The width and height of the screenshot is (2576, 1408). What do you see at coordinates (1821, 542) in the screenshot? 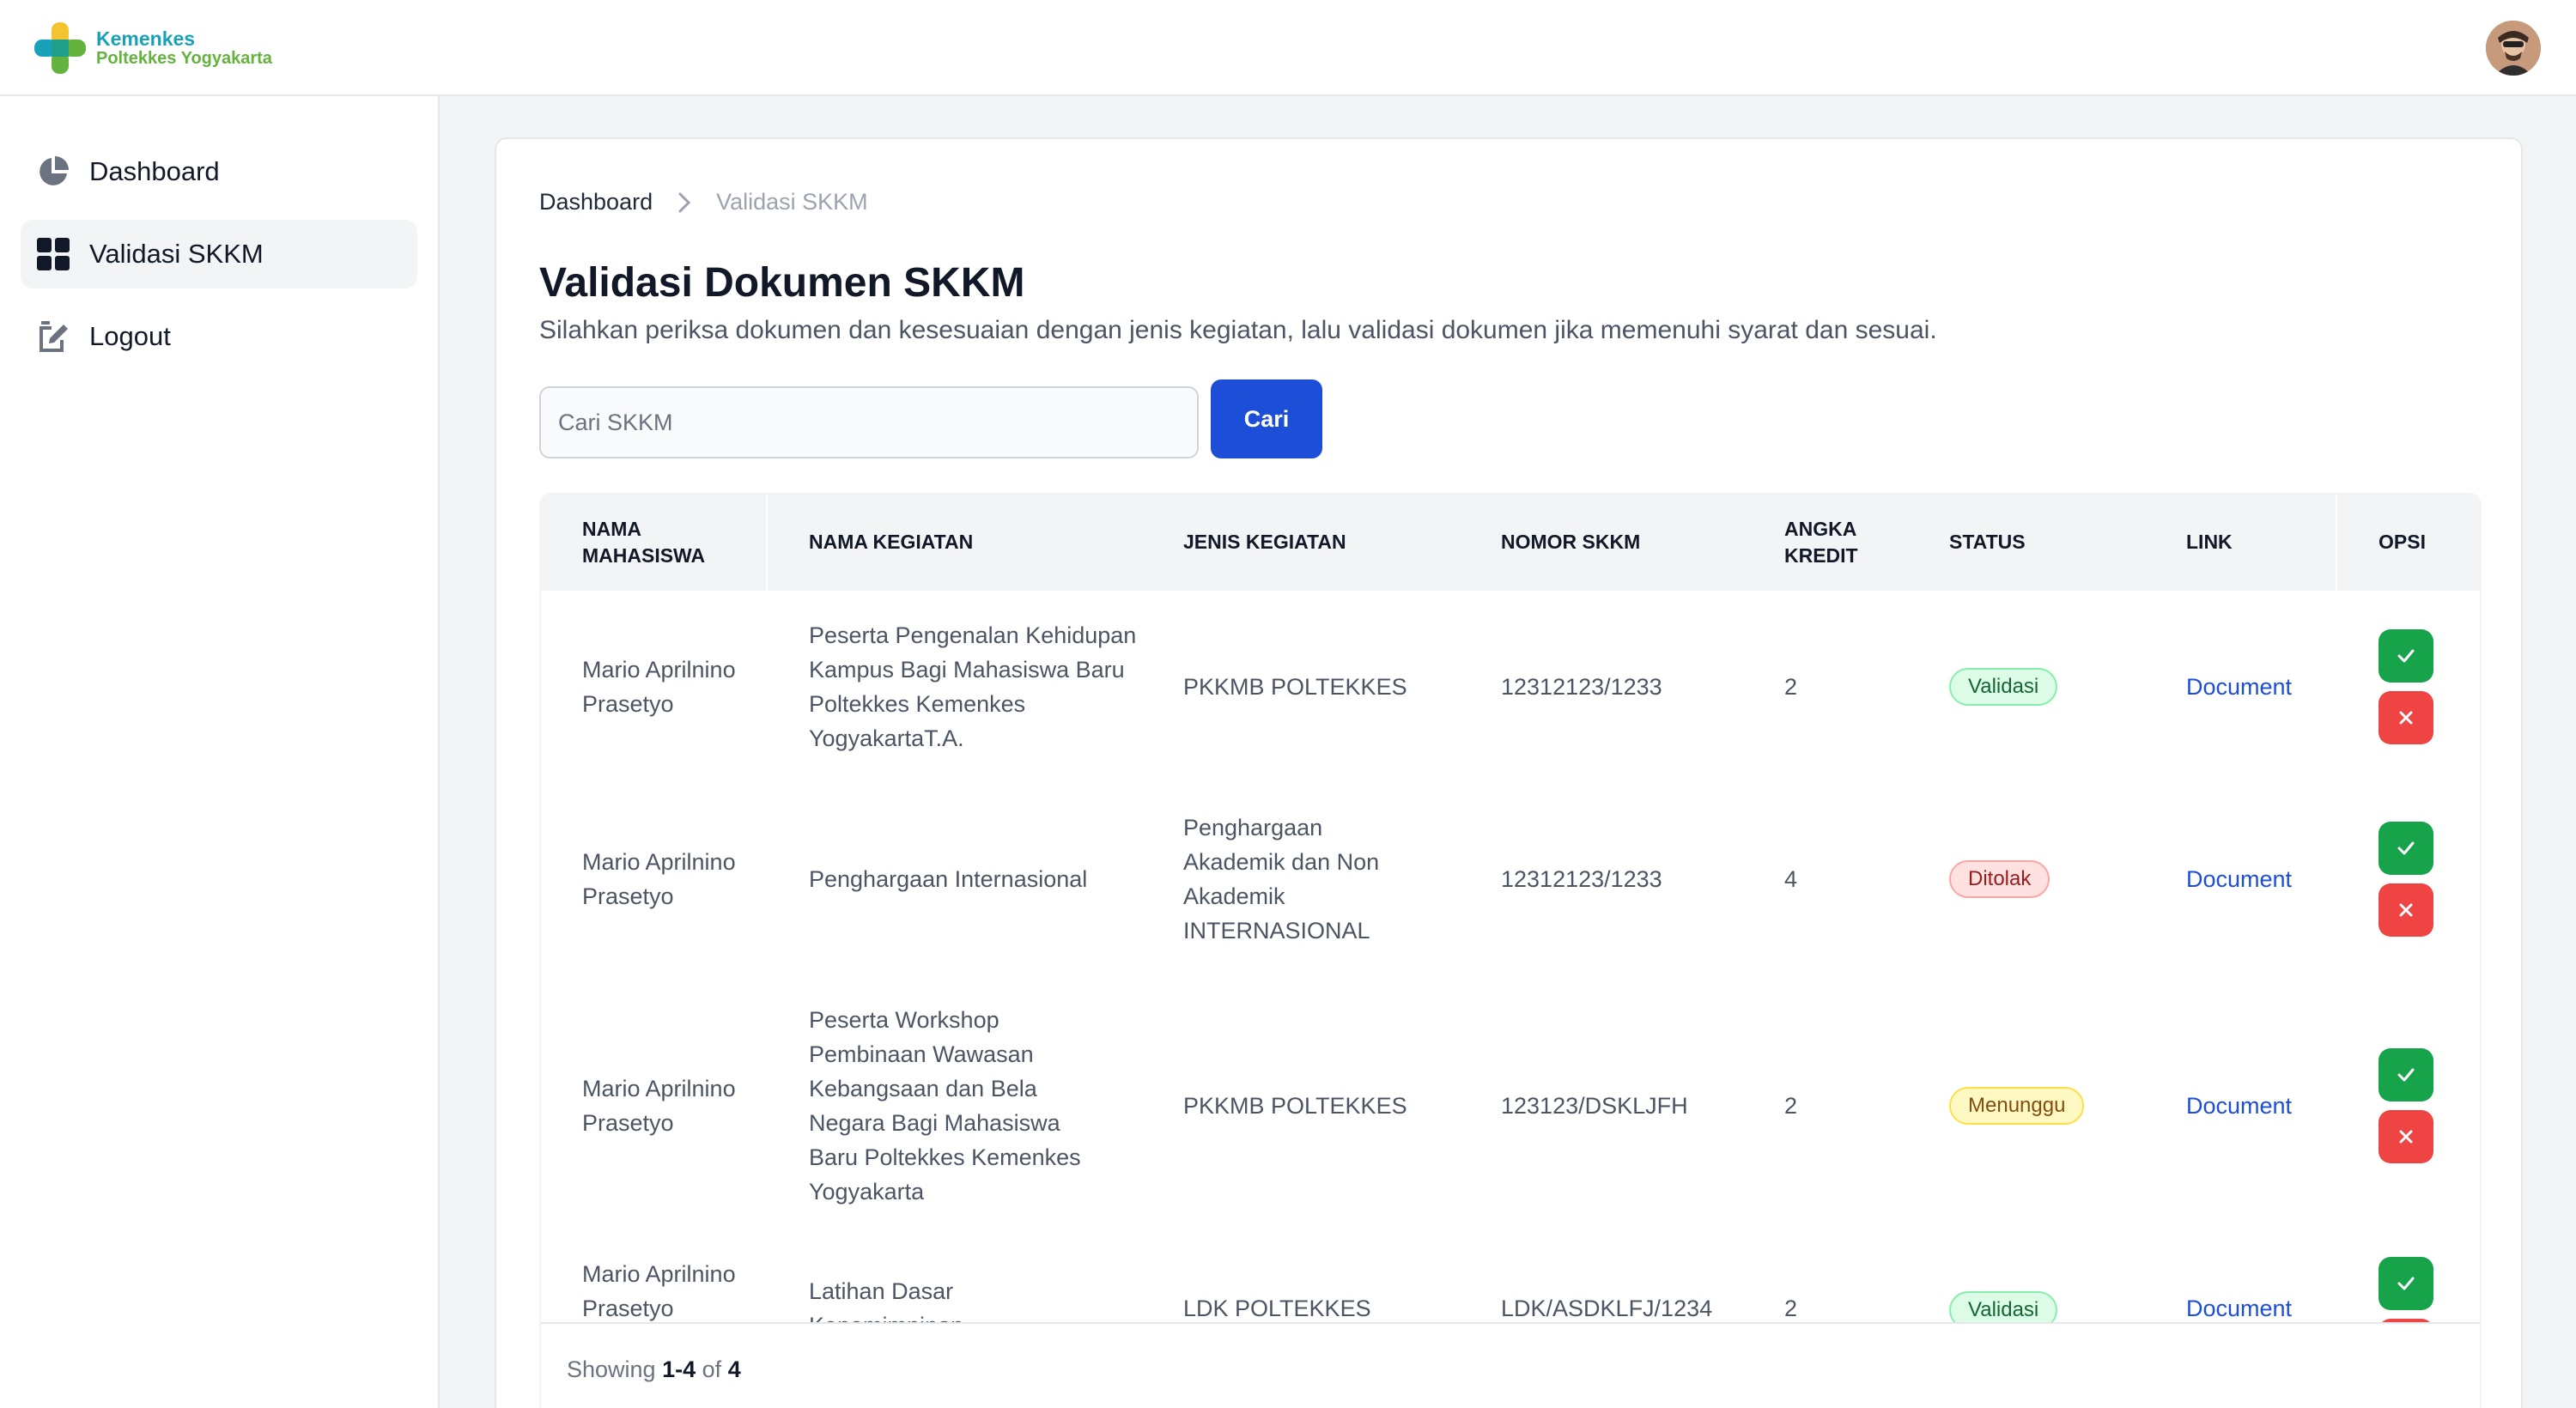
I see `th-angka-kredit: ANGKA KREDIT` at bounding box center [1821, 542].